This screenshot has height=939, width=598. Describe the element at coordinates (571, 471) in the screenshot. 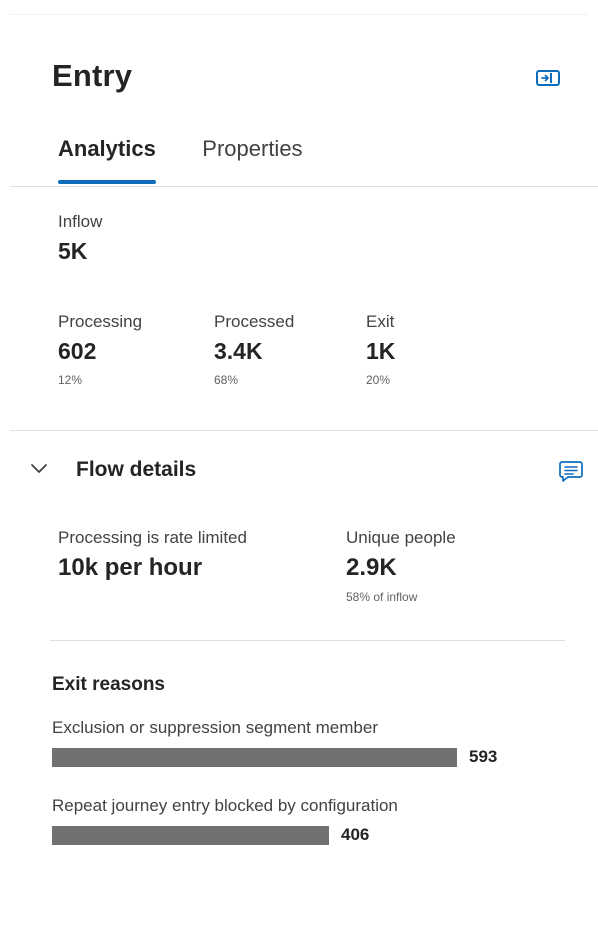

I see `chat-details-icon` at that location.